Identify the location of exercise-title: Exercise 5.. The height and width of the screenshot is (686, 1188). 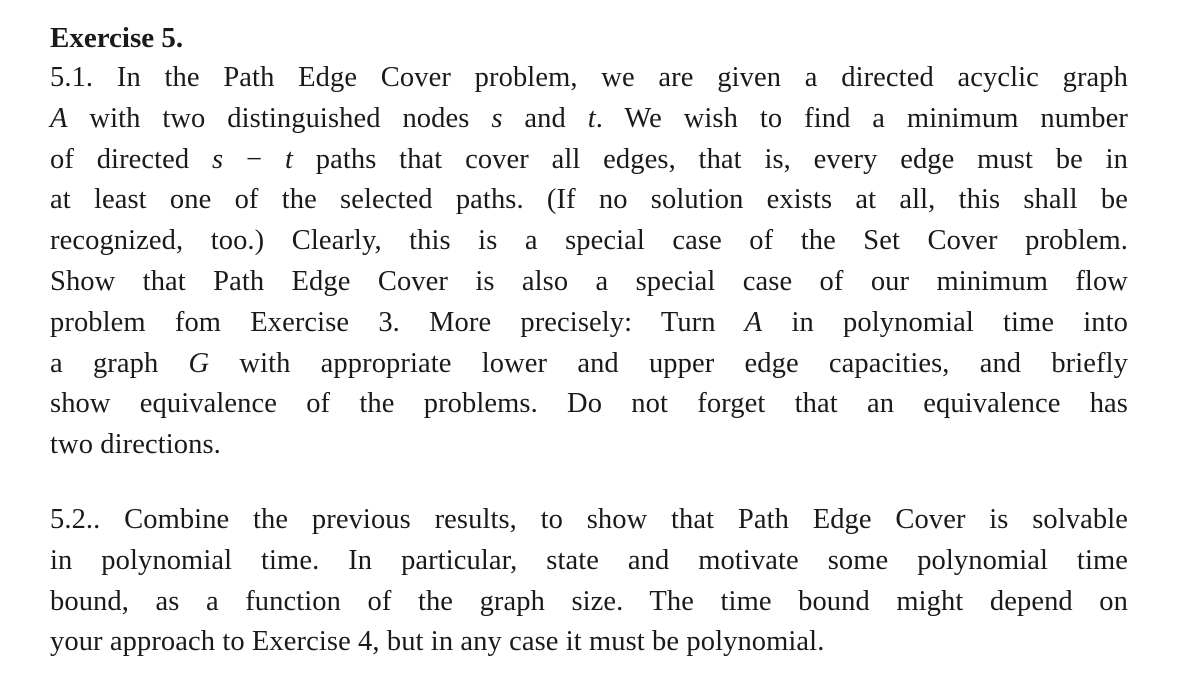
(117, 38).